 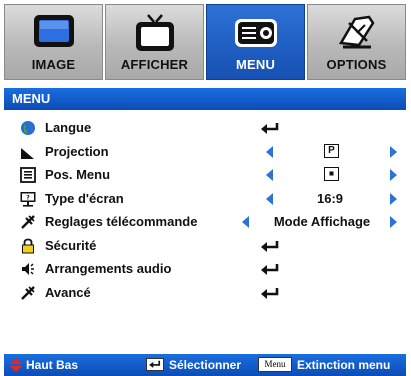 I want to click on menu-item-label: Reglages télécommande, so click(x=121, y=221).